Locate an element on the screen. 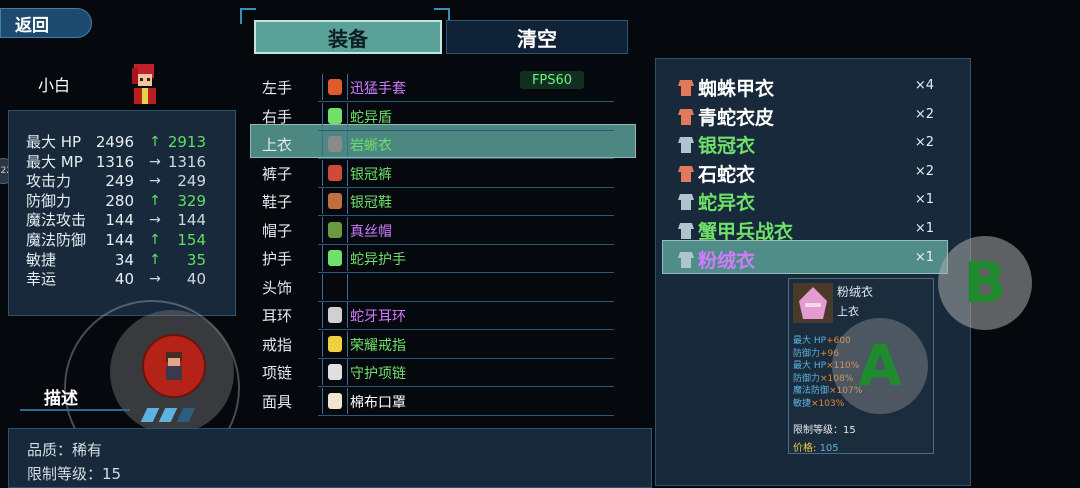  inventory-item-qty: ×1 is located at coordinates (924, 228).